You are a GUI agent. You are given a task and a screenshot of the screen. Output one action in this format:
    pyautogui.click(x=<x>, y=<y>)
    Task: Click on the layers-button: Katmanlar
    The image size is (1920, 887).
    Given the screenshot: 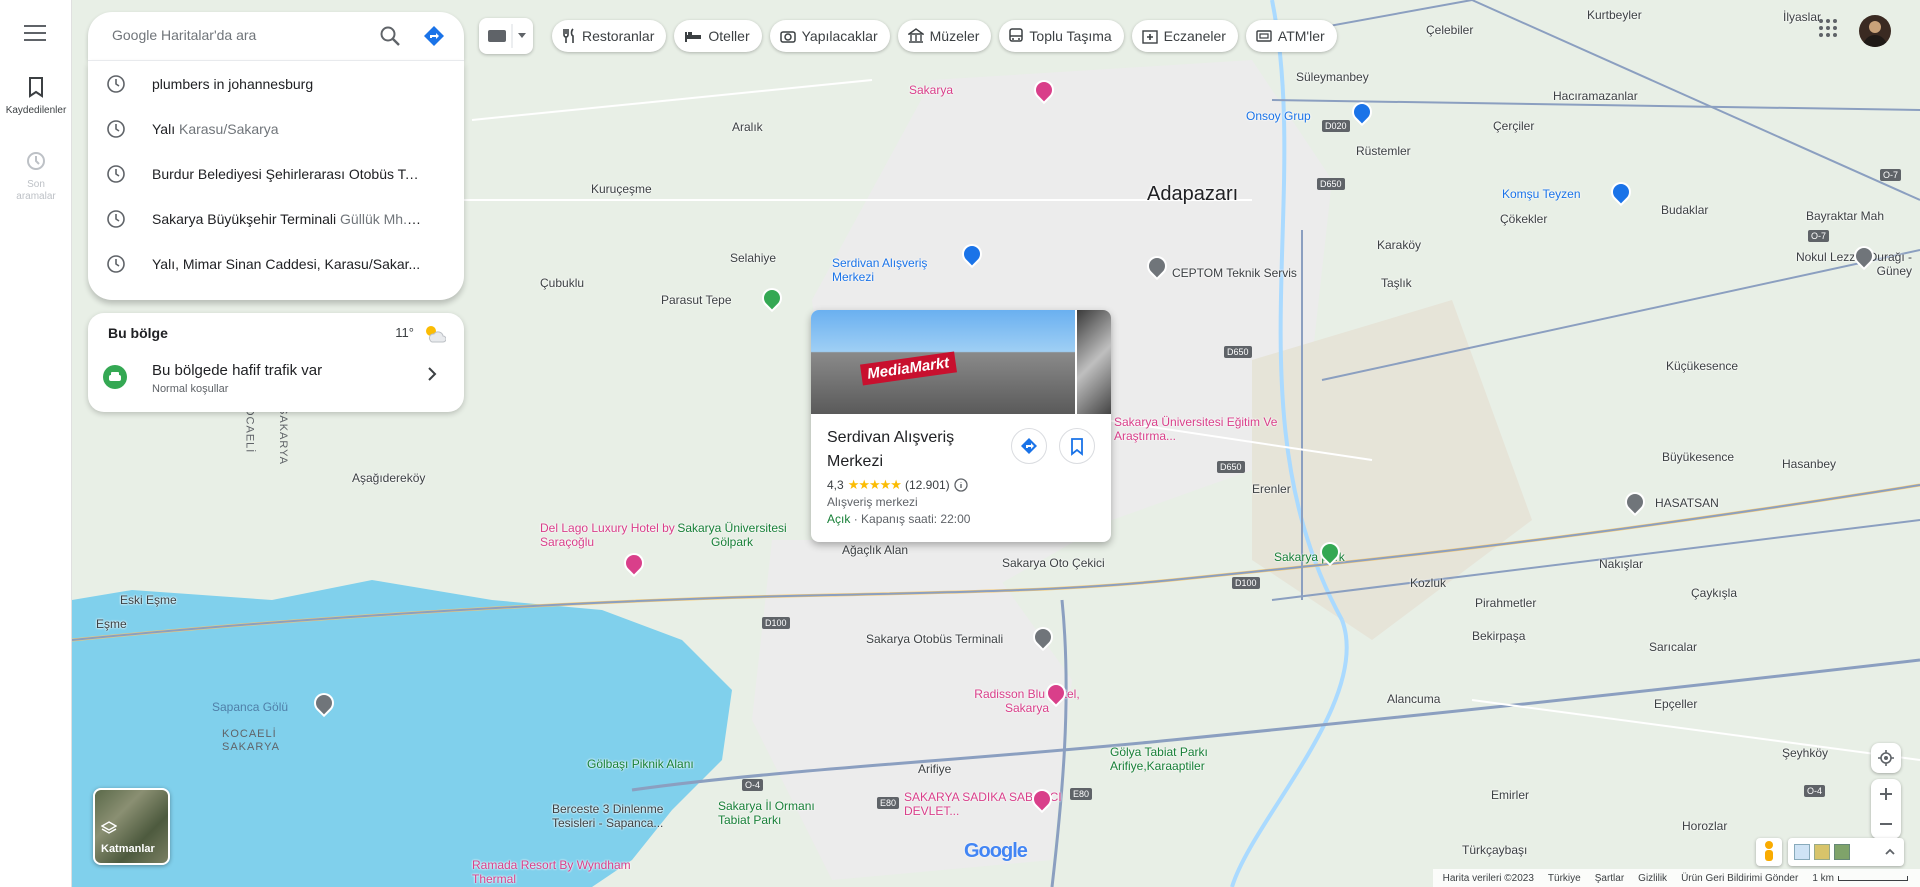 What is the action you would take?
    pyautogui.click(x=131, y=826)
    